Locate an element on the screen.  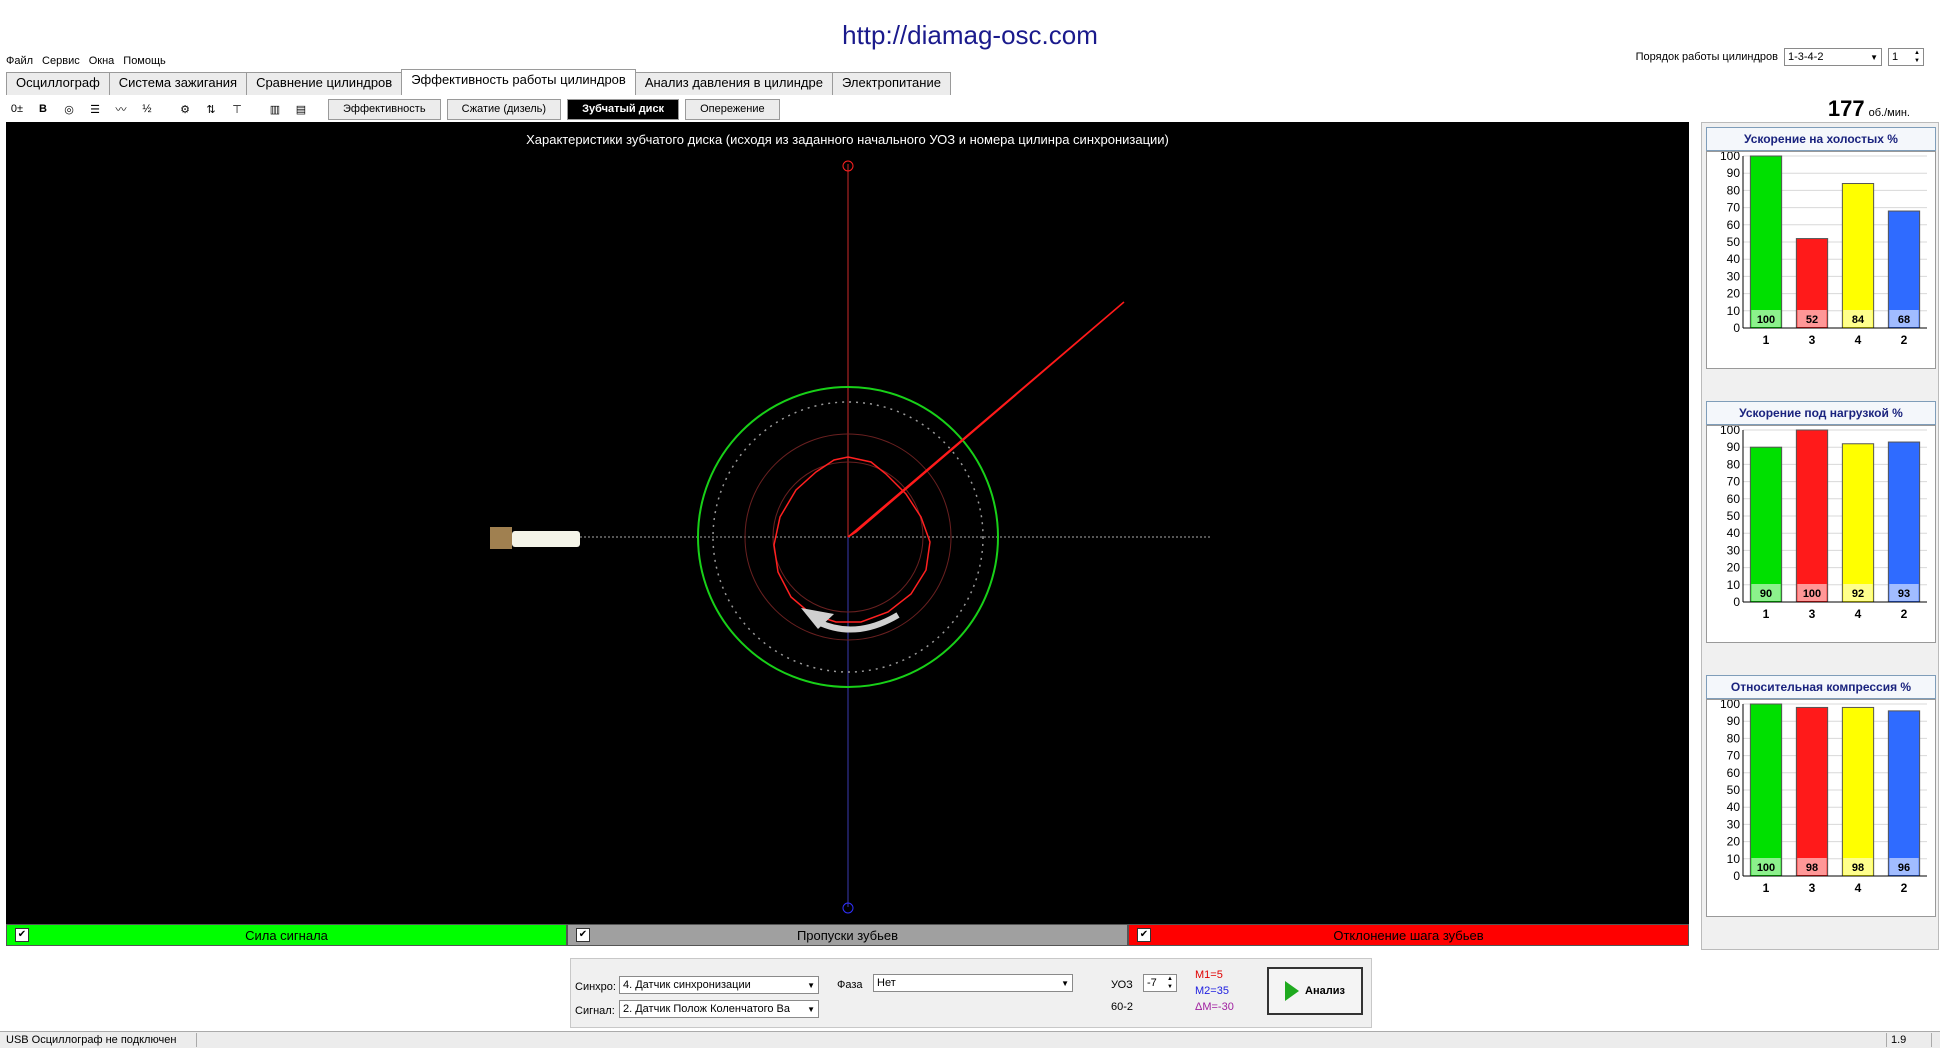
tab-pressure-analysis: Анализ давления в цилиндре is located at coordinates (733, 83).